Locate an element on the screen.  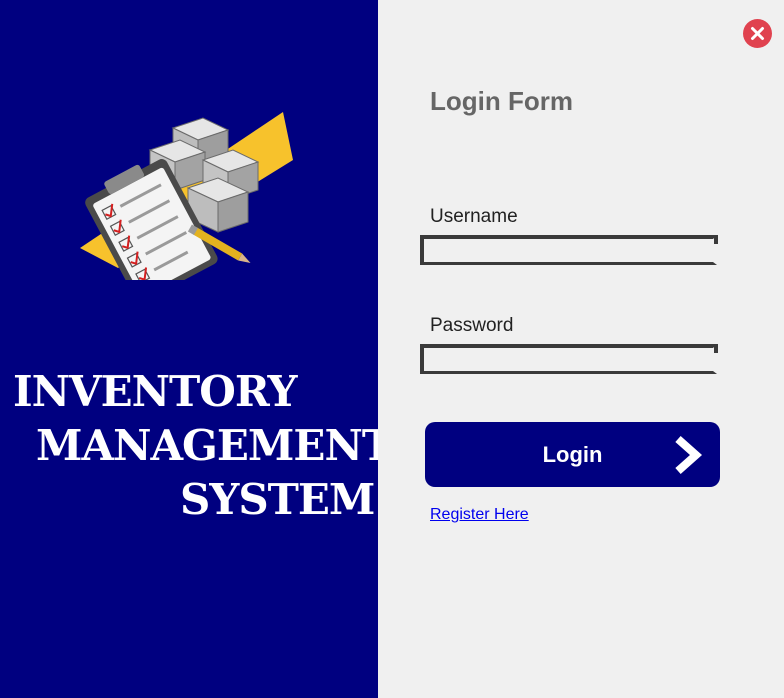
app-title: INVENTORY MANAGEMENT SYSTEM is located at coordinates (196, 446).